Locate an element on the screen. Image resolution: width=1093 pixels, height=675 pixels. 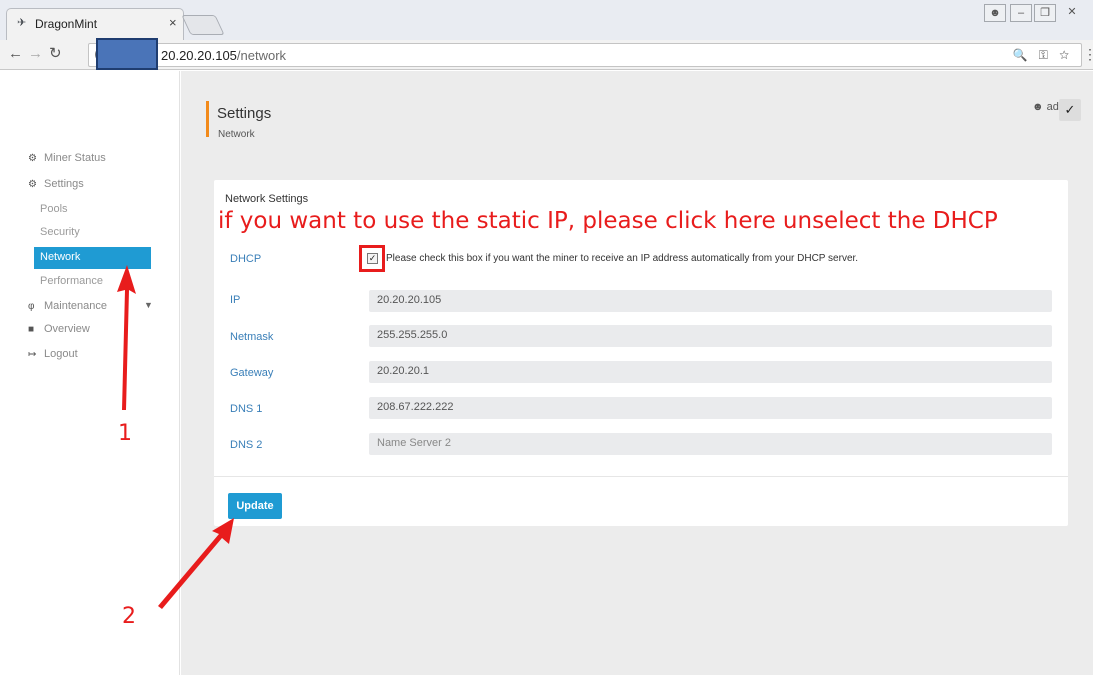
annotation-step-2: 2 is located at coordinates (129, 616).